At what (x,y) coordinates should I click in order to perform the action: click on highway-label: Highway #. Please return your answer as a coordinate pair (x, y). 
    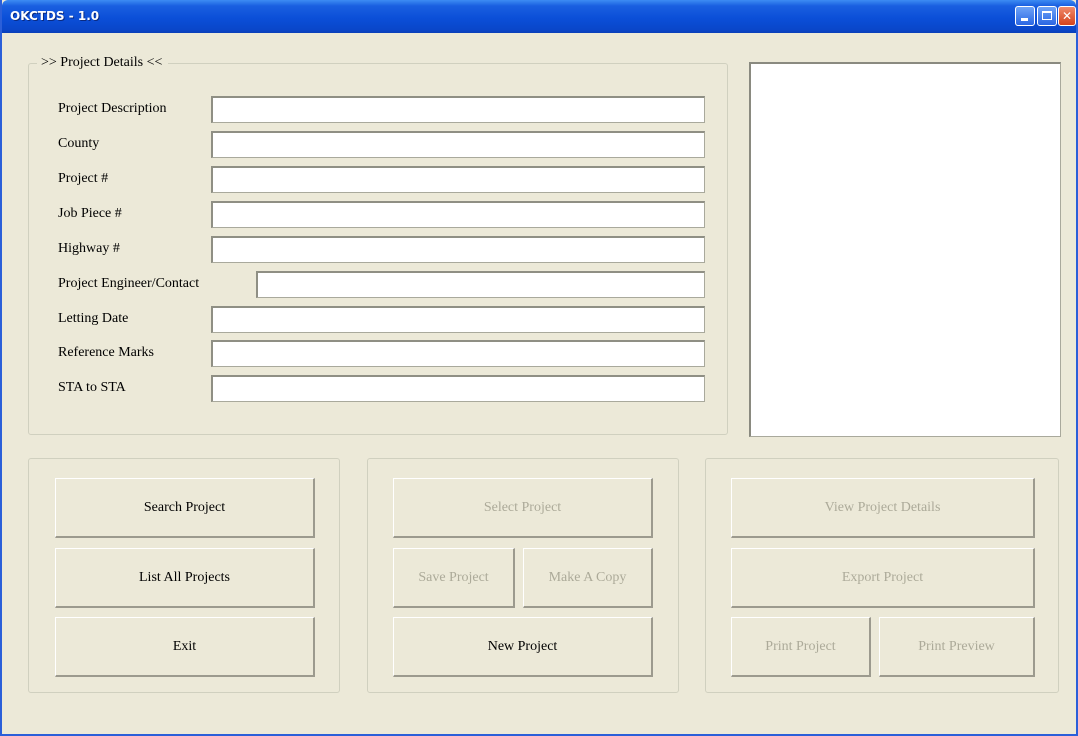
    Looking at the image, I should click on (89, 248).